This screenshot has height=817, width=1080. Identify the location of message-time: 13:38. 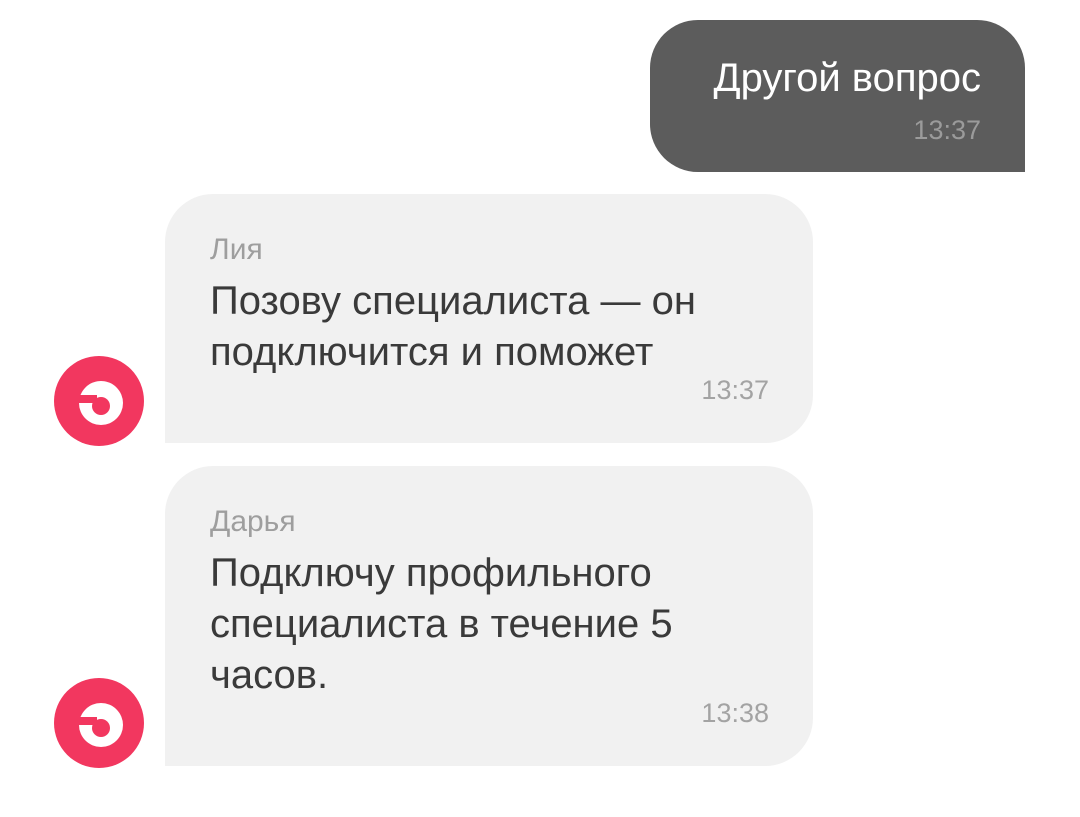
(735, 713).